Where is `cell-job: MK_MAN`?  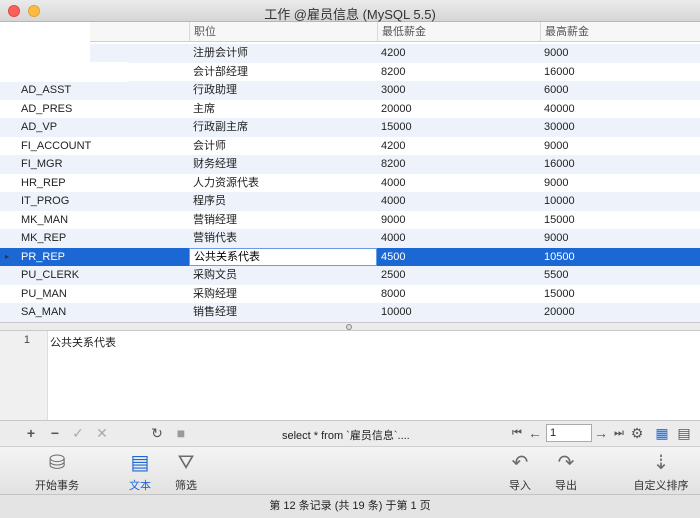
cell-job: MK_MAN is located at coordinates (103, 220).